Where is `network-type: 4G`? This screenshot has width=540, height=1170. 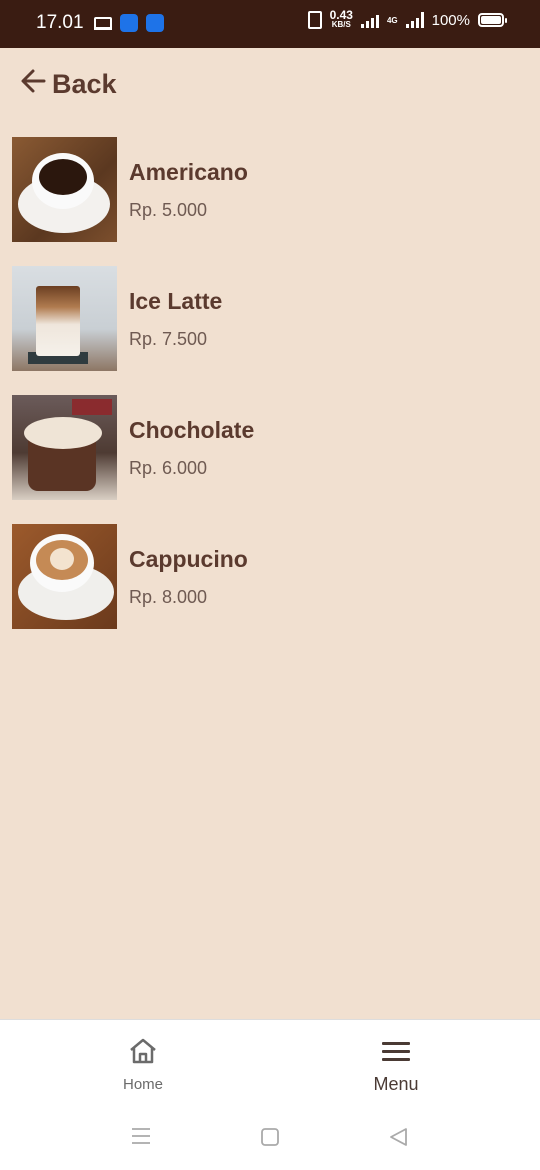
network-type: 4G is located at coordinates (392, 20).